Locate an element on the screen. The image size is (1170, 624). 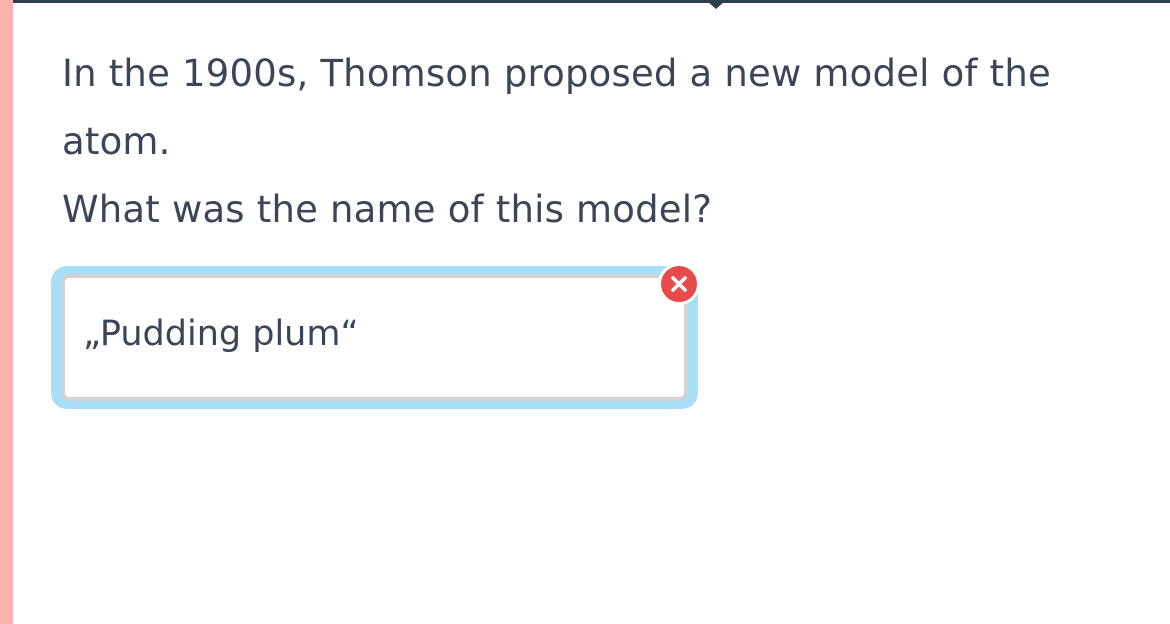
incorrect-badge is located at coordinates (679, 284).